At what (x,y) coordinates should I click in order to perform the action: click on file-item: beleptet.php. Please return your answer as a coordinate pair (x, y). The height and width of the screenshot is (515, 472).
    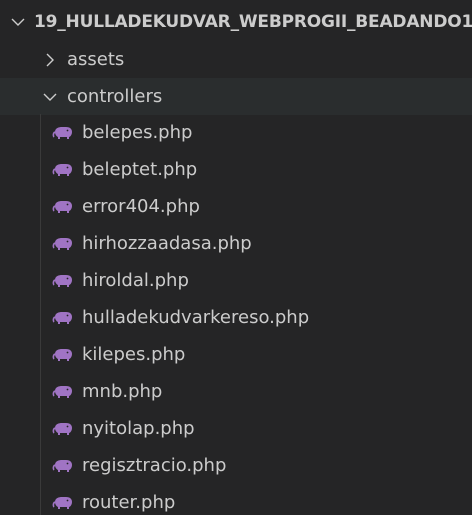
    Looking at the image, I should click on (236, 169).